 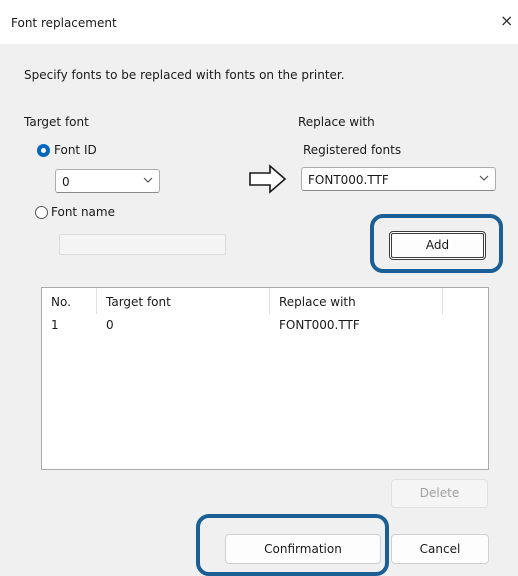 I want to click on target-font-label: Target font, so click(x=56, y=122).